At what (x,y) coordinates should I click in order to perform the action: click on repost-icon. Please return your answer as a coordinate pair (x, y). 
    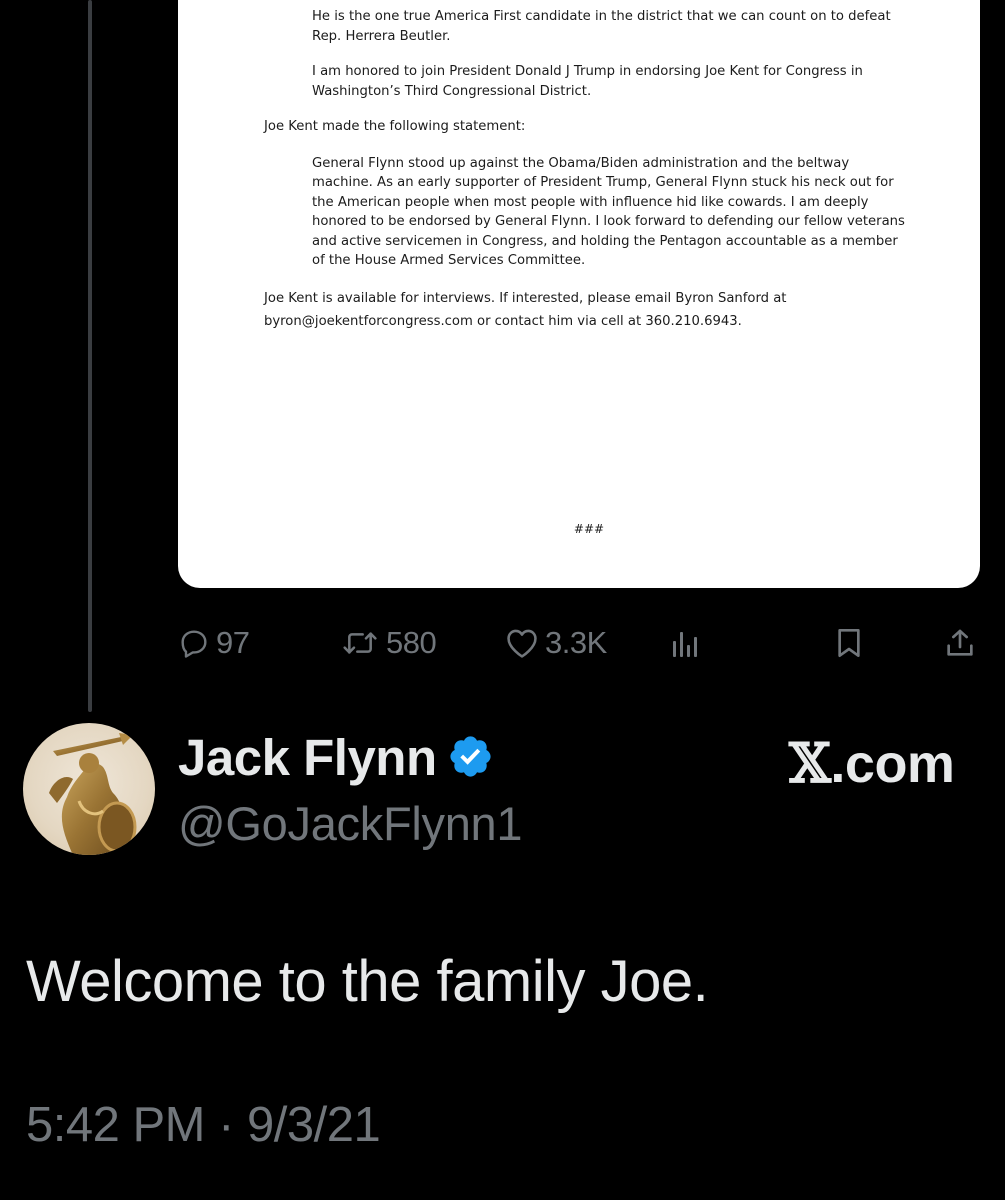
    Looking at the image, I should click on (360, 643).